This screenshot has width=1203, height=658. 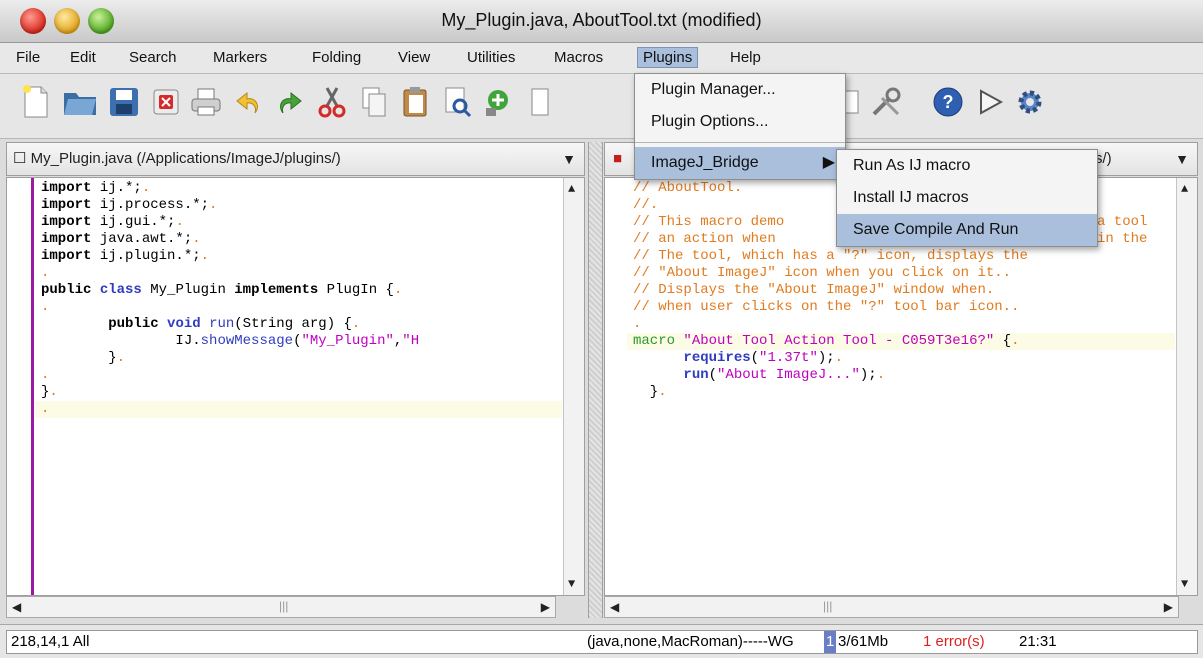 I want to click on memory-bar: 1, so click(x=830, y=642).